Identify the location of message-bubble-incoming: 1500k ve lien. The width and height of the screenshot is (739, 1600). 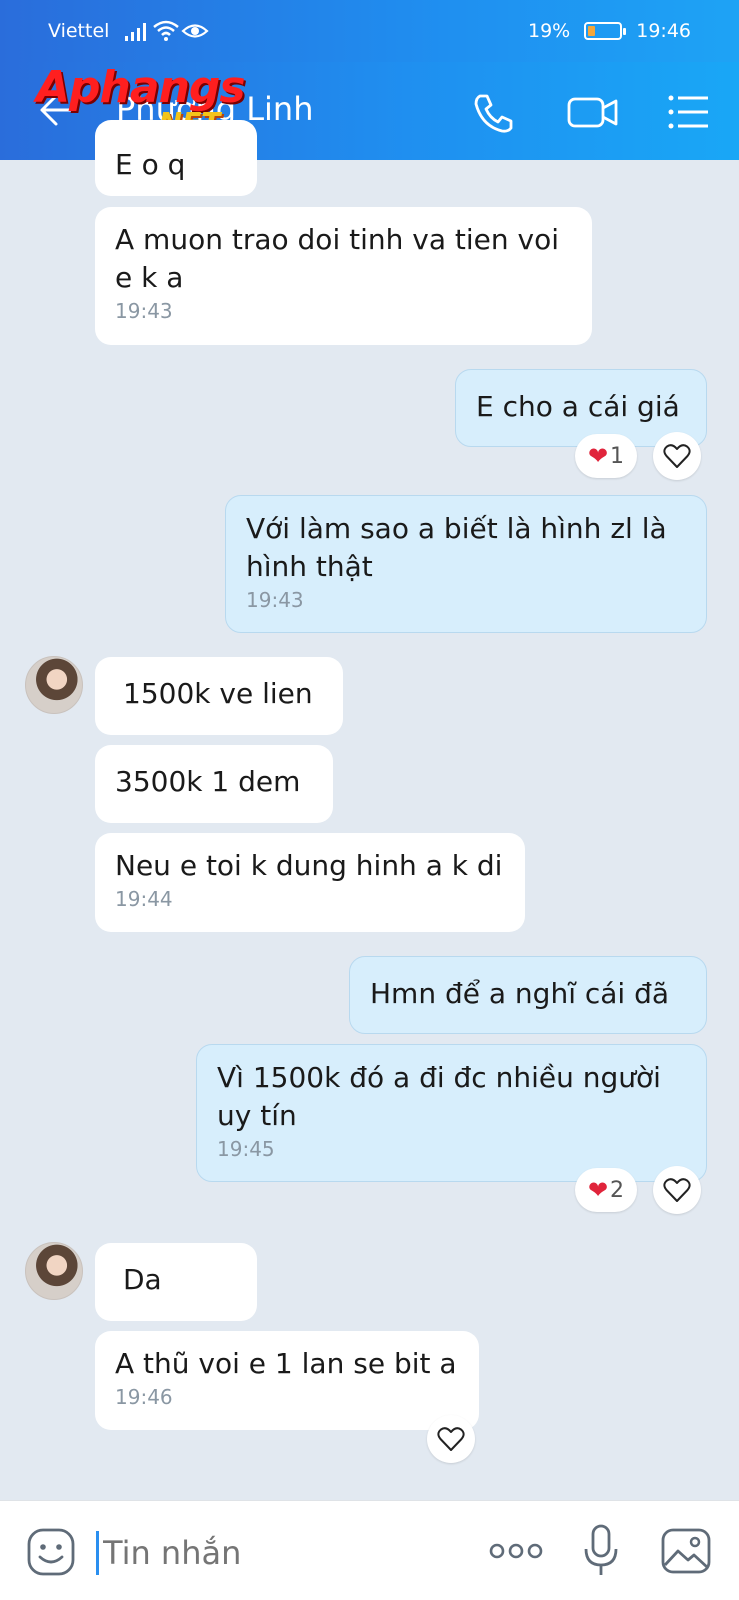
(219, 696).